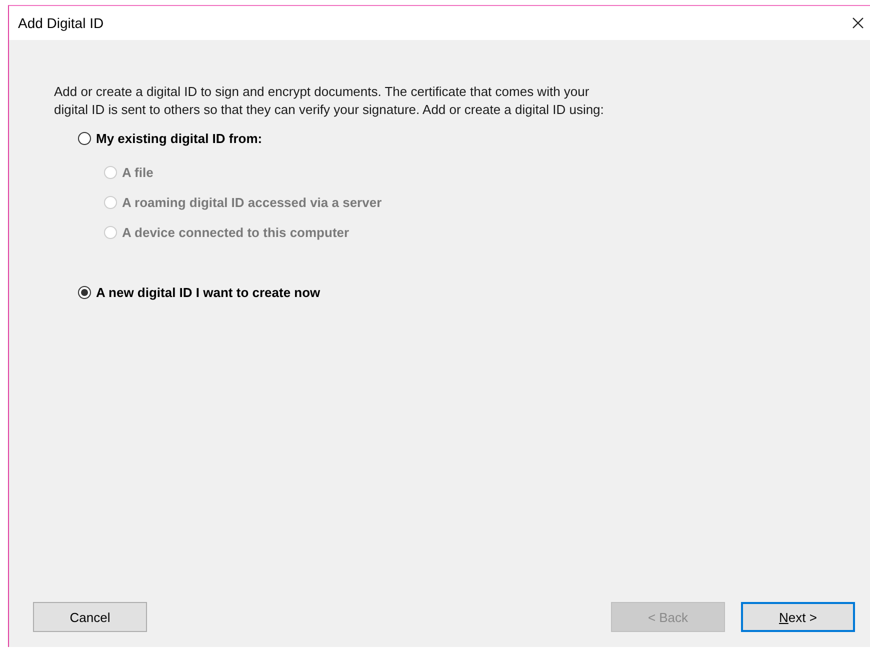 The image size is (870, 652). Describe the element at coordinates (90, 617) in the screenshot. I see `dialog-button: Cancel` at that location.